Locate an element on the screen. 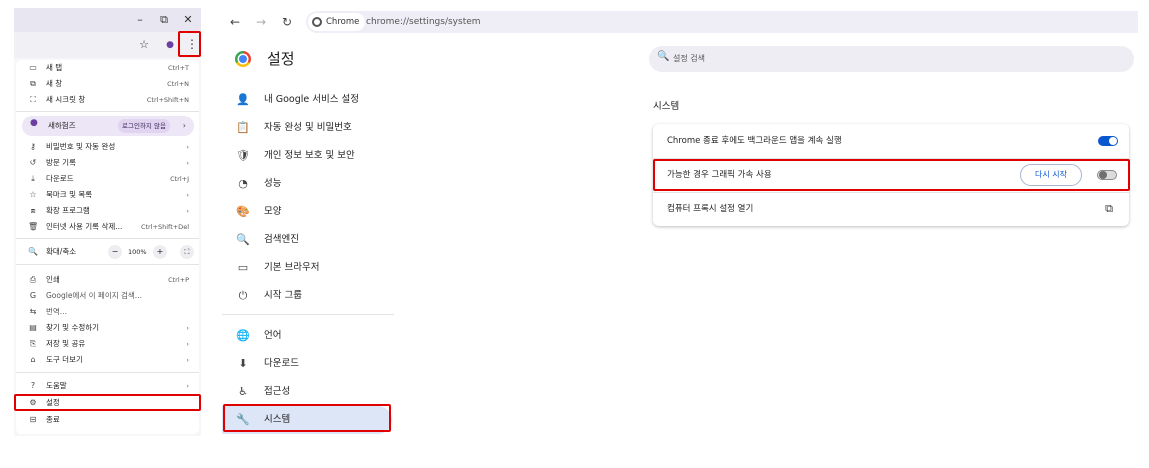  person-icon: 👤 is located at coordinates (243, 99).